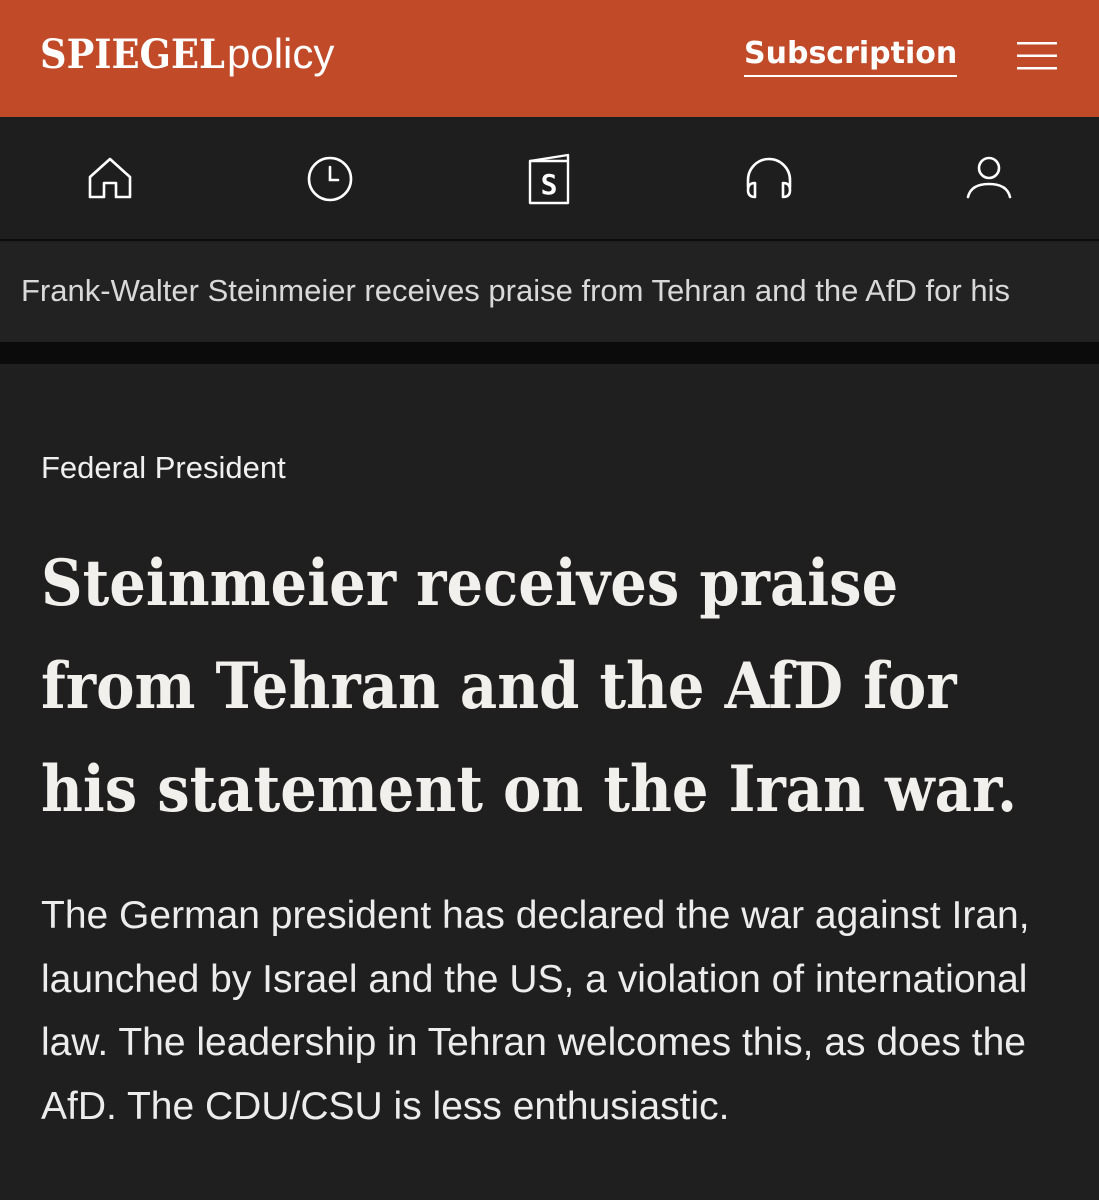 The width and height of the screenshot is (1099, 1200). What do you see at coordinates (549, 353) in the screenshot?
I see `section-divider` at bounding box center [549, 353].